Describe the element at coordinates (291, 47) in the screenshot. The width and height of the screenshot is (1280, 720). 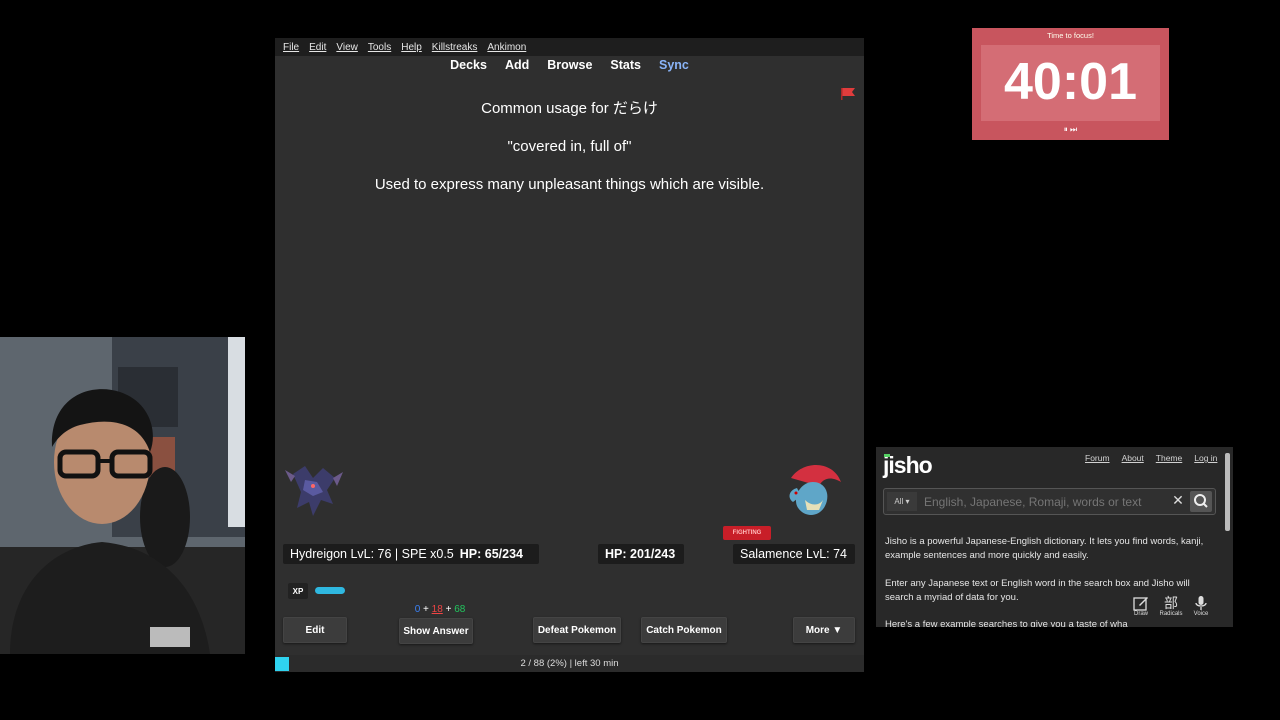
I see `menu-file: File` at that location.